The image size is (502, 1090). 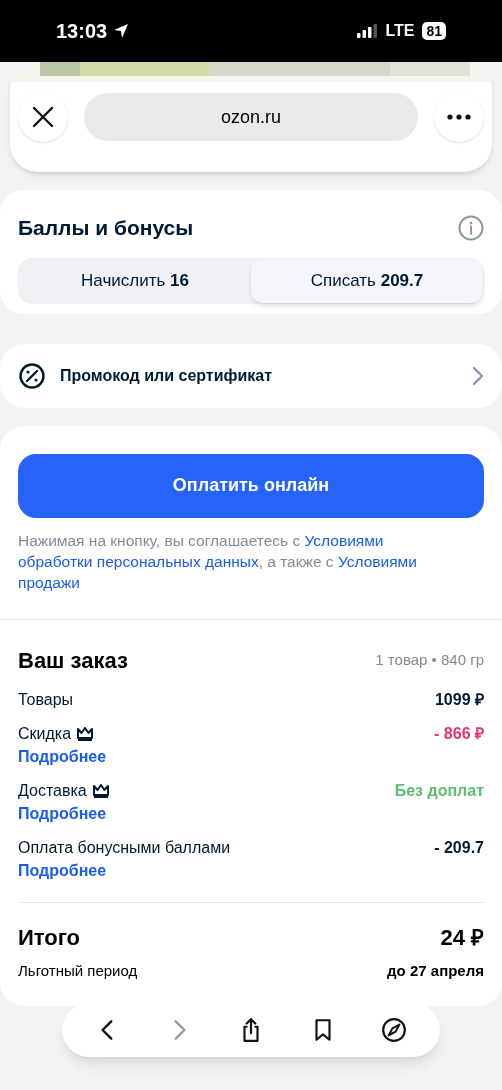 What do you see at coordinates (73, 660) in the screenshot?
I see `order-title: Ваш заказ` at bounding box center [73, 660].